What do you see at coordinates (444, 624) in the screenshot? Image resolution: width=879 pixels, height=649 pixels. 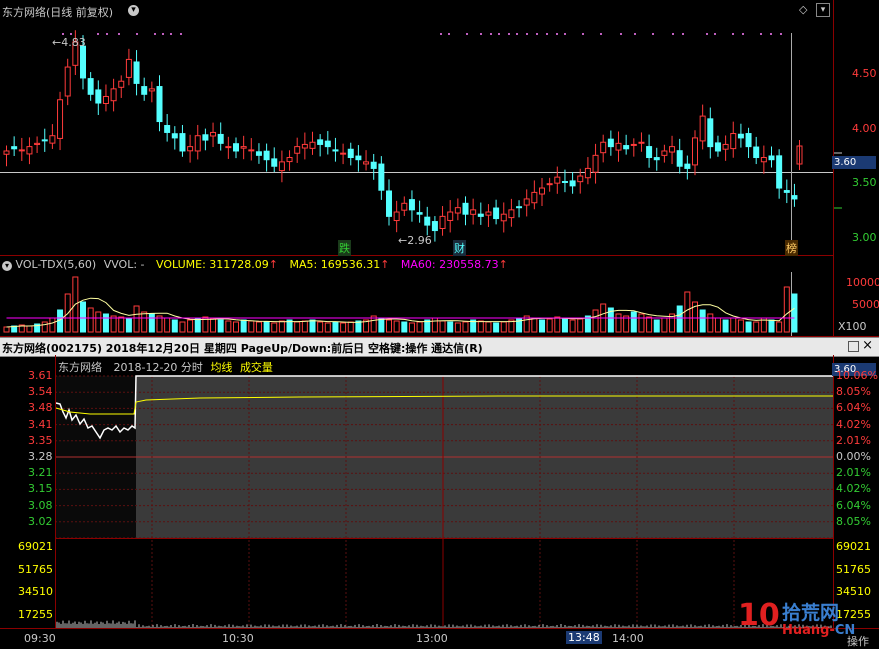 I see `intraday-volume-bars` at bounding box center [444, 624].